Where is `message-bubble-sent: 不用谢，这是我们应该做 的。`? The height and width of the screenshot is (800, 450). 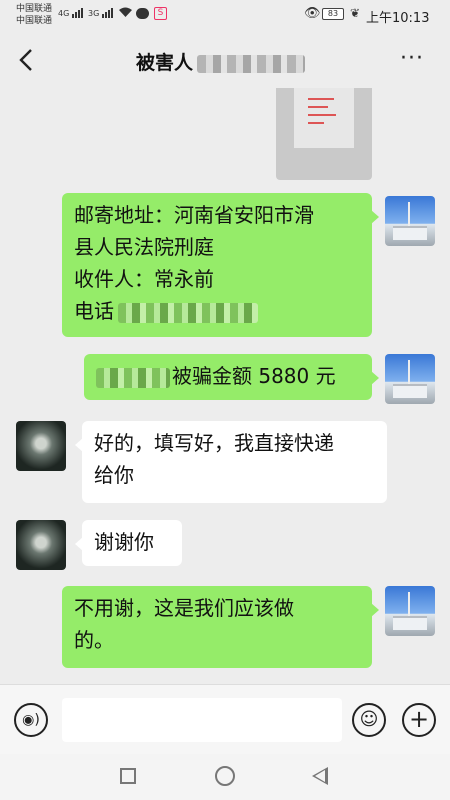
message-bubble-sent: 不用谢，这是我们应该做 的。 is located at coordinates (220, 627).